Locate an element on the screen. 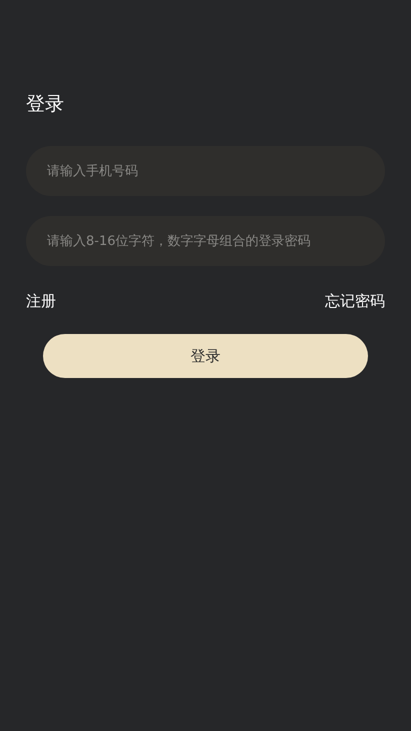  register-link: 注册 is located at coordinates (41, 301).